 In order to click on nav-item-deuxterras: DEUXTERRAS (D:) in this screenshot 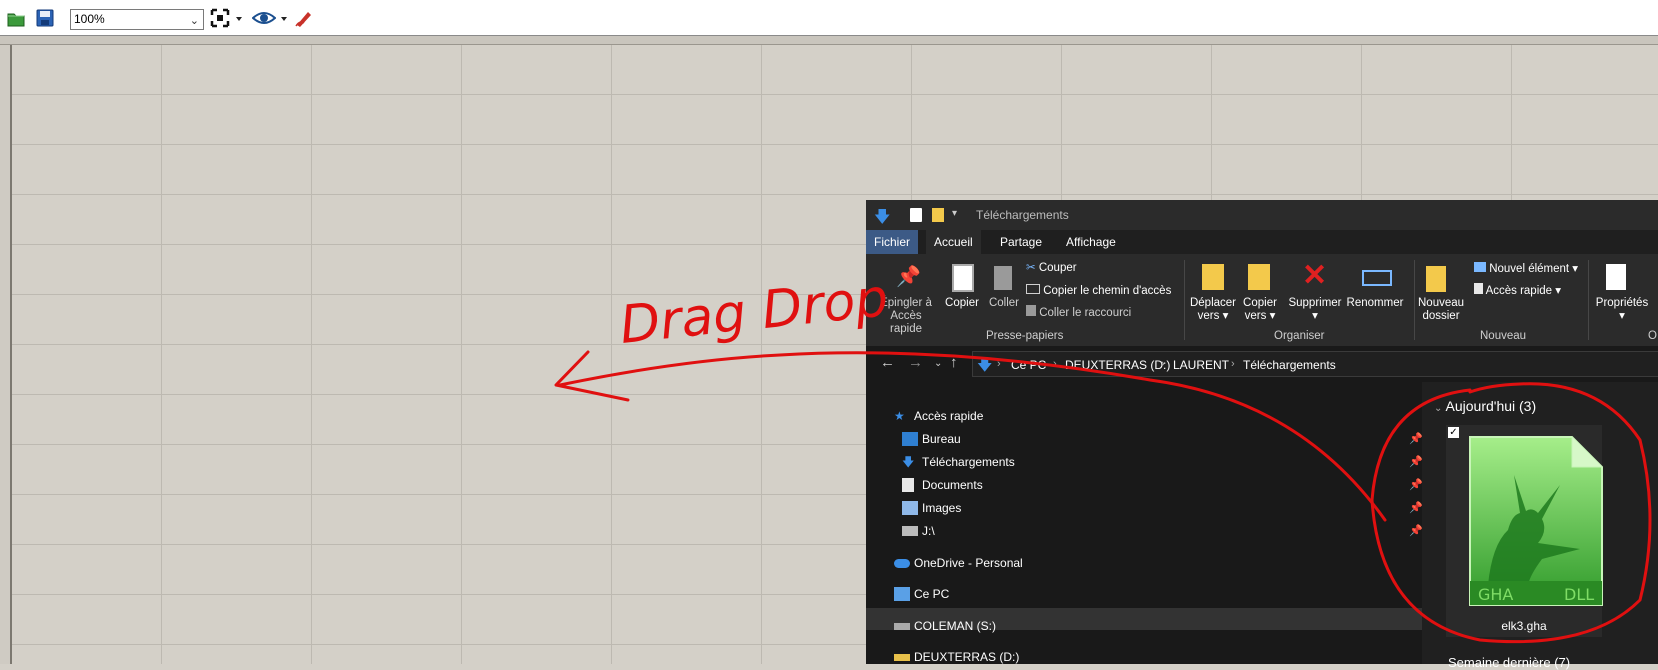, I will do `click(956, 657)`.